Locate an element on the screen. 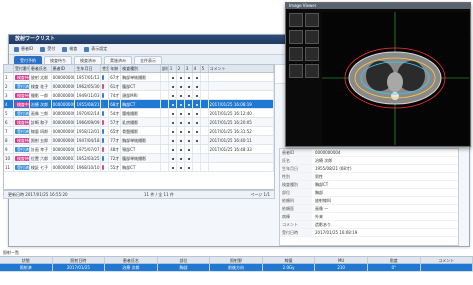 This screenshot has width=473, height=285. toolbar-button-3: 表示設定 is located at coordinates (95, 49).